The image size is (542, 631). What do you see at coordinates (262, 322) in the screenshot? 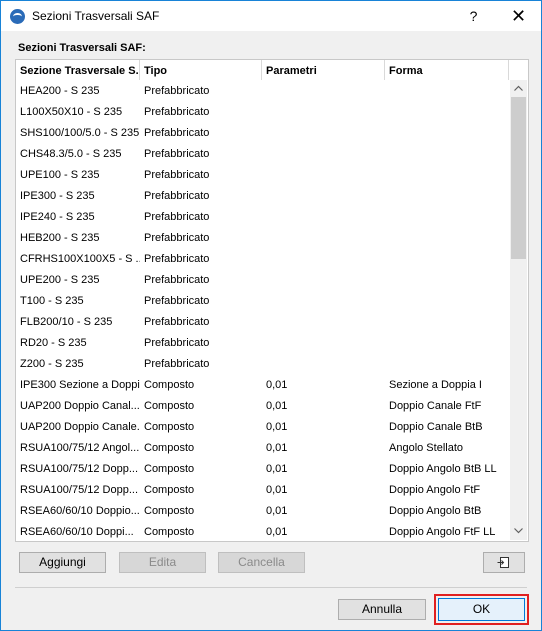
I see `table-row: FLB200/10 - S 235 Prefabbricato` at bounding box center [262, 322].